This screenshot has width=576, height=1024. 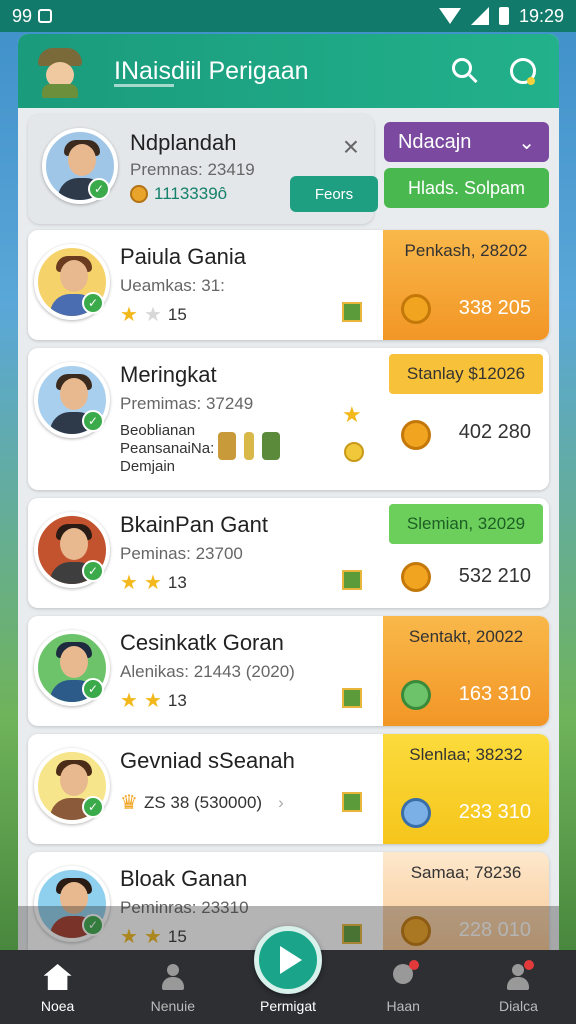 I want to click on search-button, so click(x=465, y=71).